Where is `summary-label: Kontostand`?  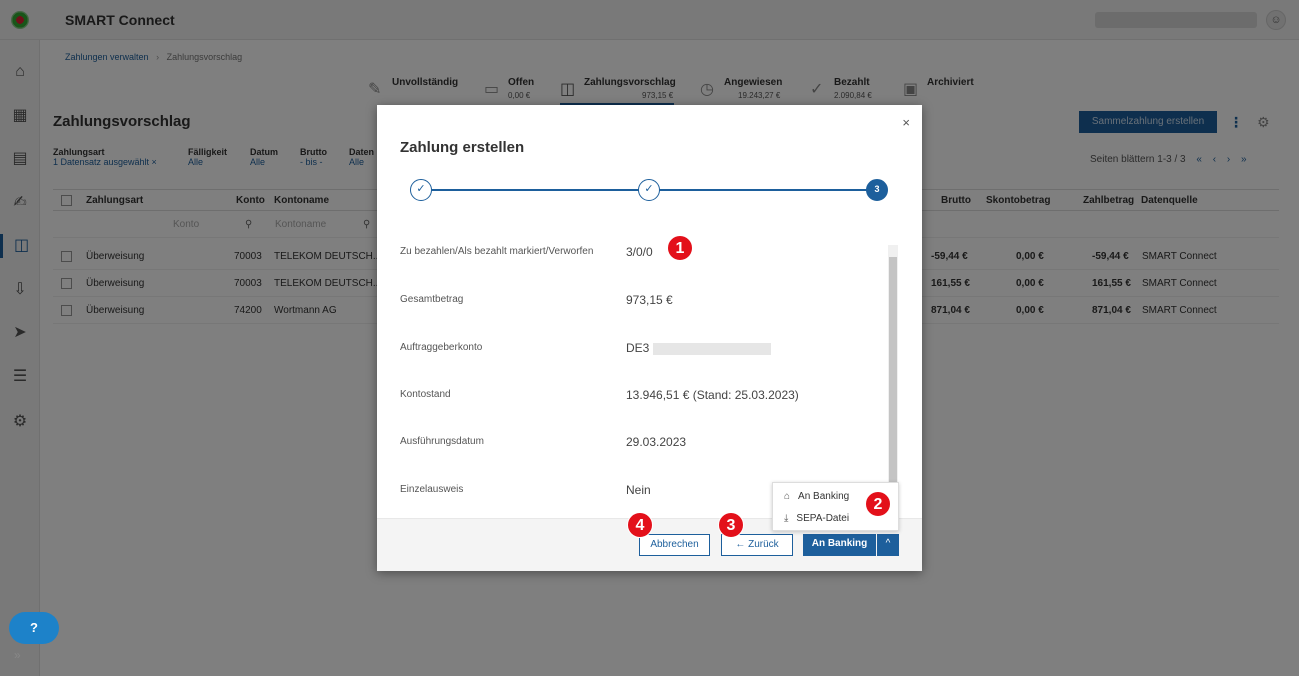
summary-label: Kontostand is located at coordinates (425, 394).